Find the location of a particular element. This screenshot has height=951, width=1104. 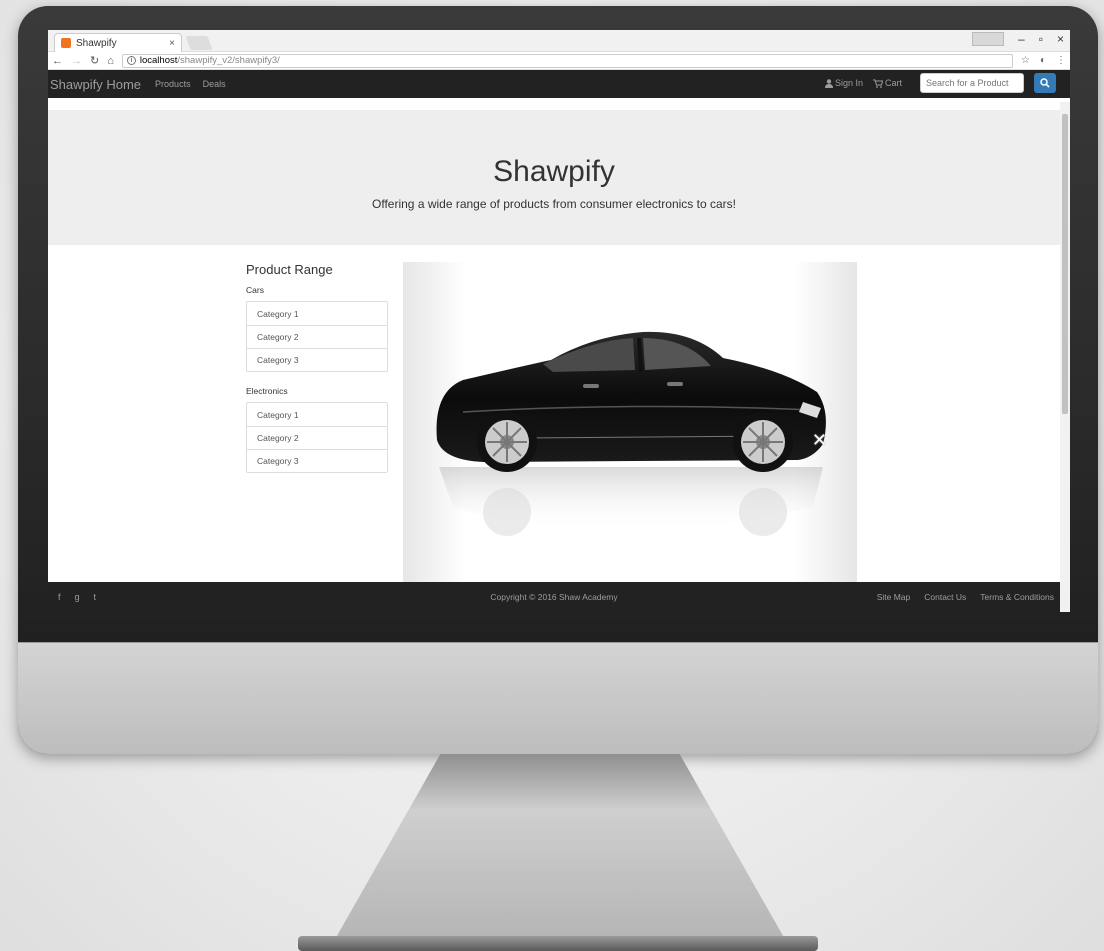

group-heading-electronics: Electronics is located at coordinates (267, 391).